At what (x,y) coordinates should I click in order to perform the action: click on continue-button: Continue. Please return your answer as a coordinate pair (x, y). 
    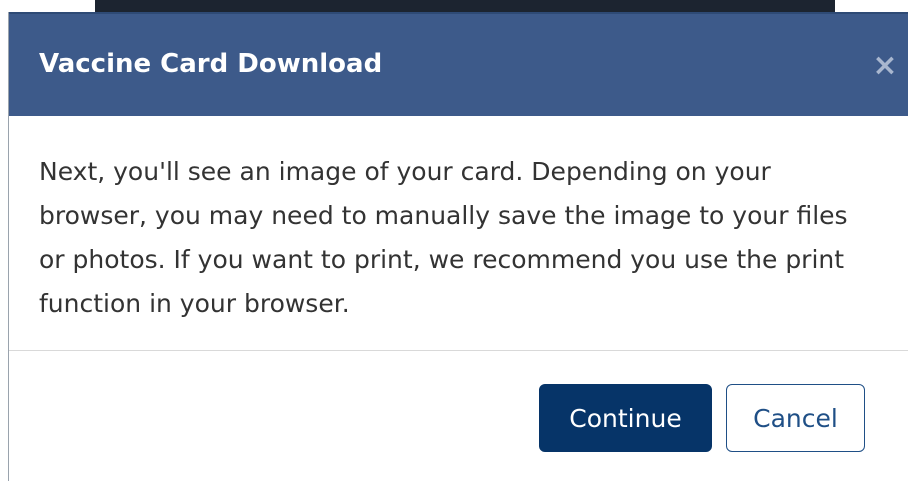
    Looking at the image, I should click on (625, 418).